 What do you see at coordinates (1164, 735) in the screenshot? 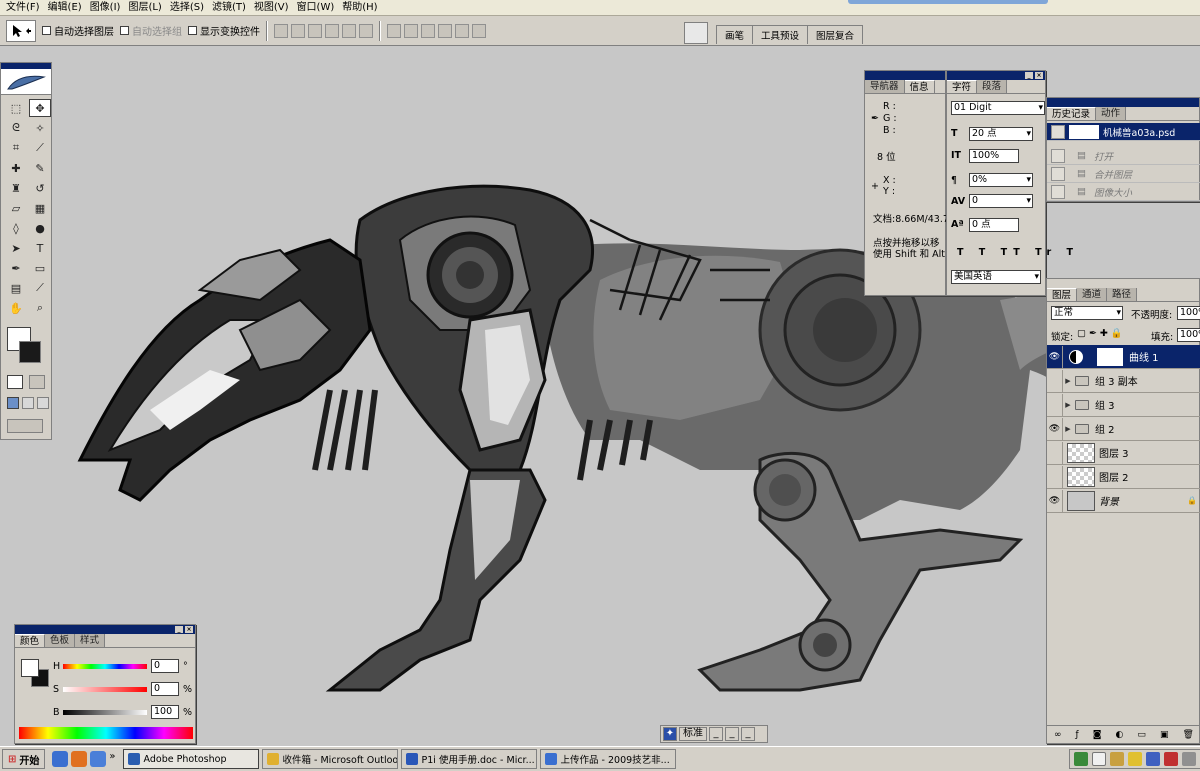
I see `new-layer-icon: ▣` at bounding box center [1164, 735].